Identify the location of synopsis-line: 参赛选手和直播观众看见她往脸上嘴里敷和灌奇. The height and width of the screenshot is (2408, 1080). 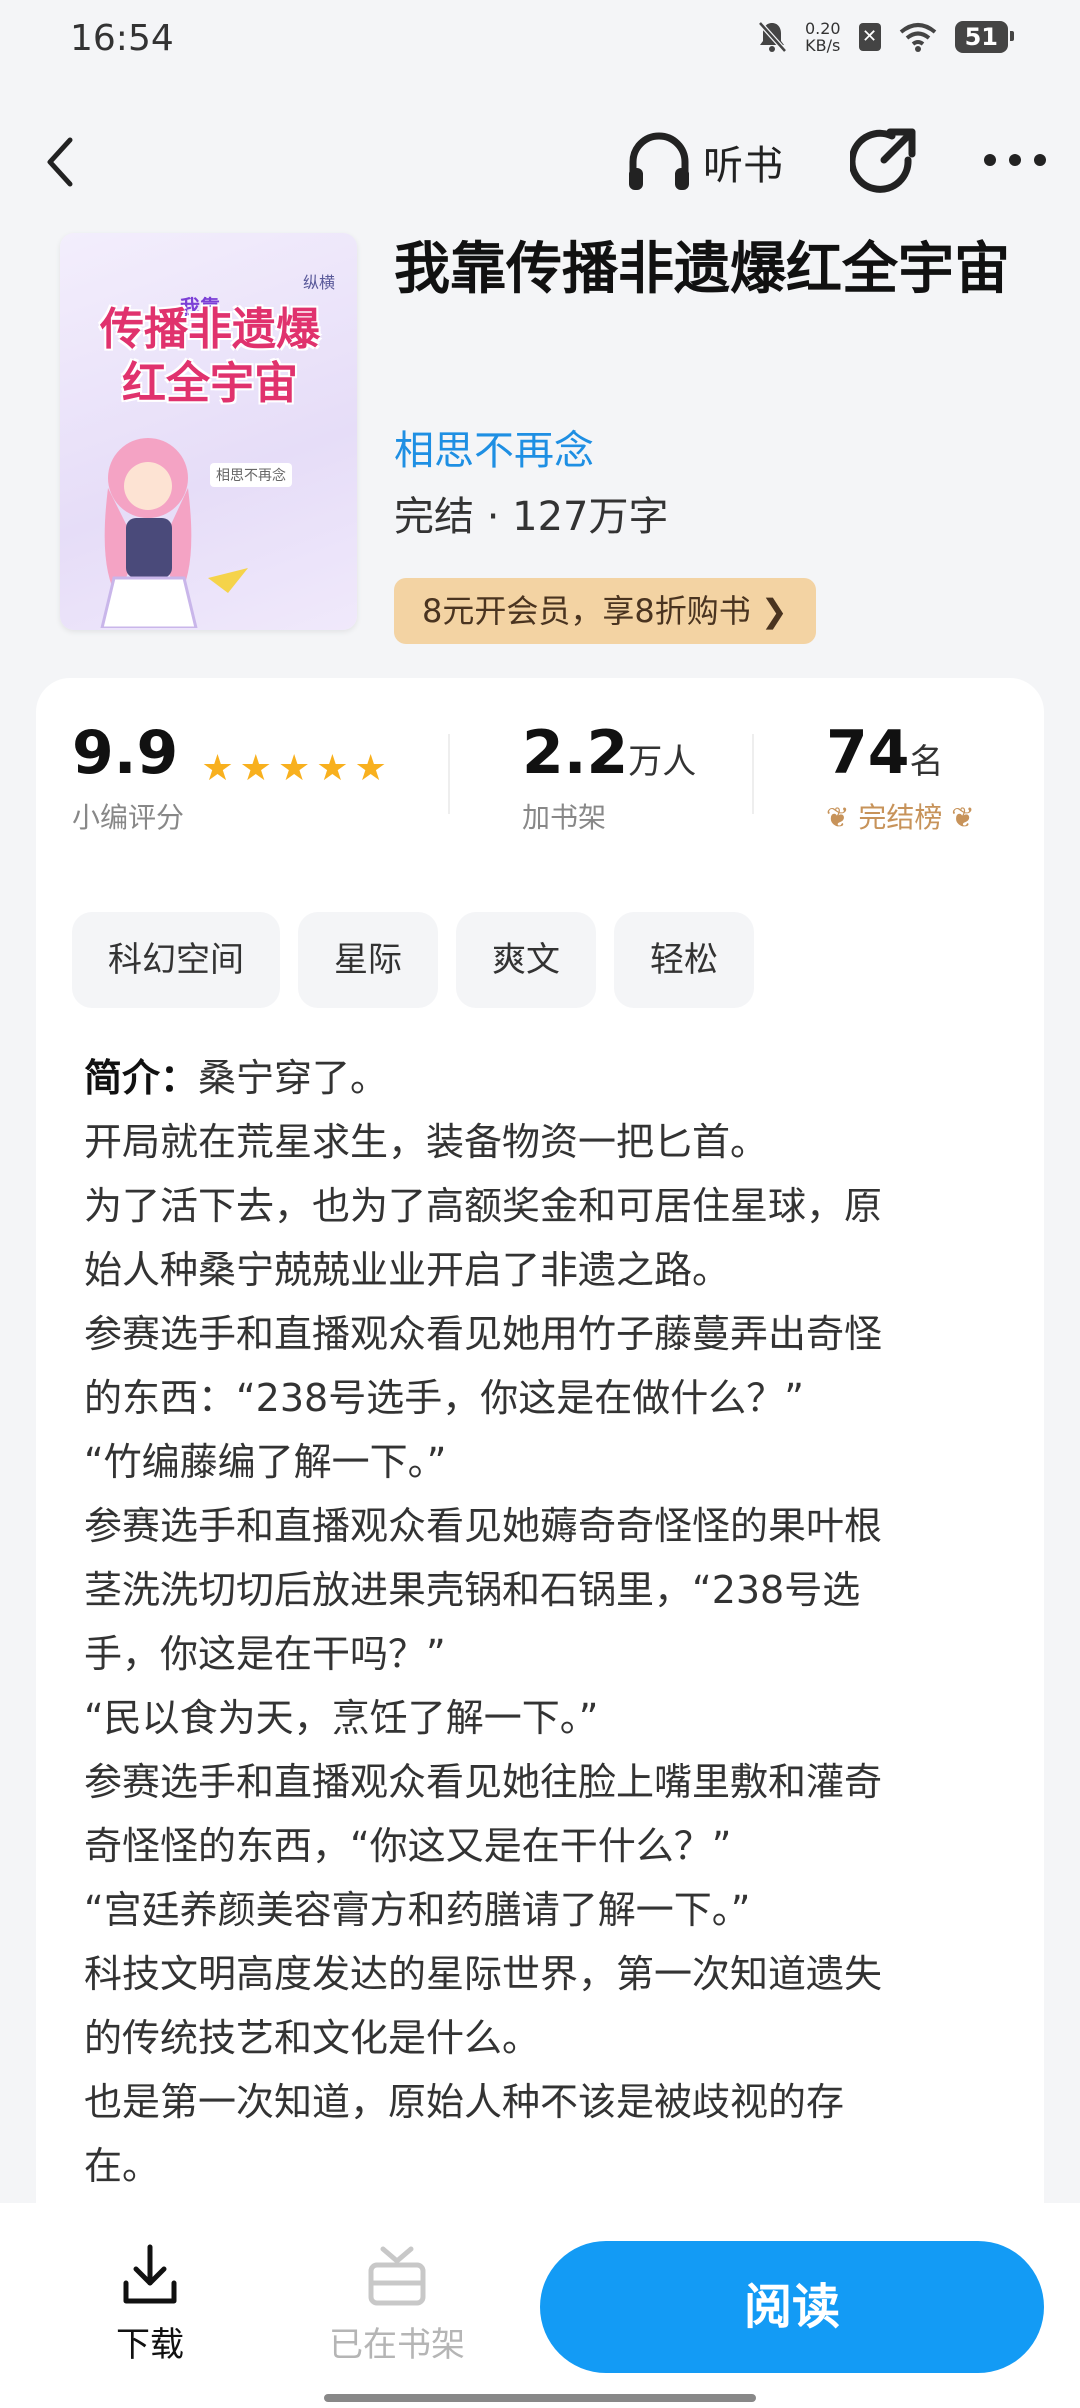
(483, 1782).